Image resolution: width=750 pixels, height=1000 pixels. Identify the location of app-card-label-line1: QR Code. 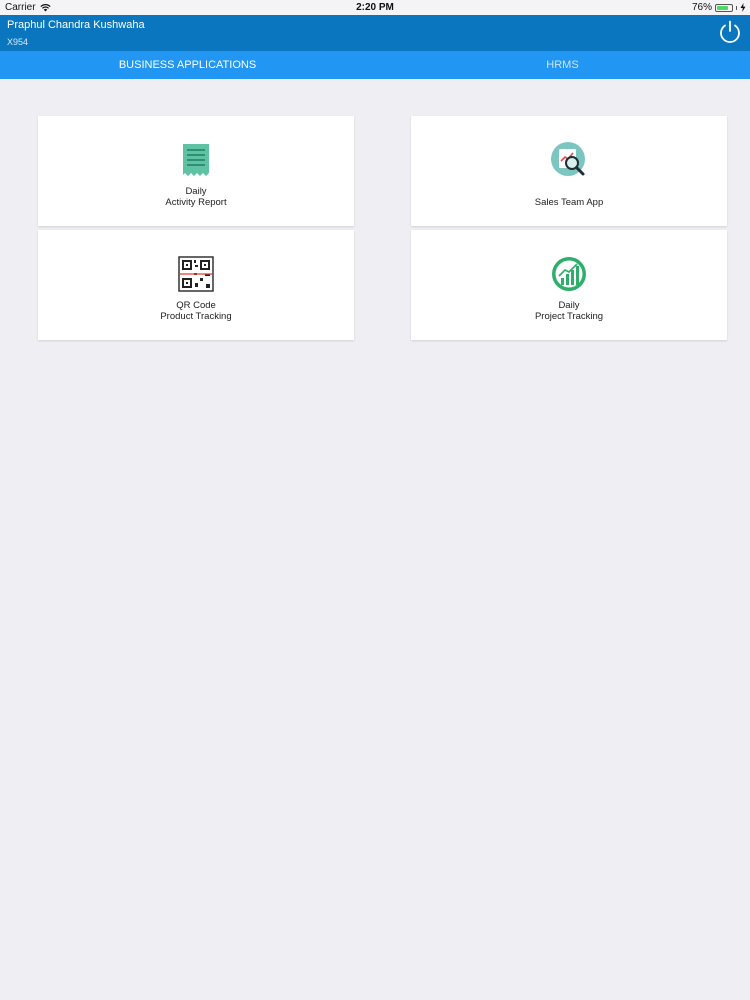
(196, 305).